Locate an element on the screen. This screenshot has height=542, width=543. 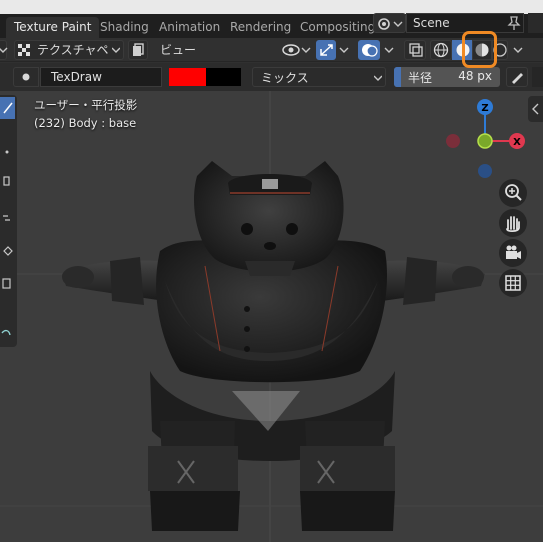
tool-soften is located at coordinates (7, 152).